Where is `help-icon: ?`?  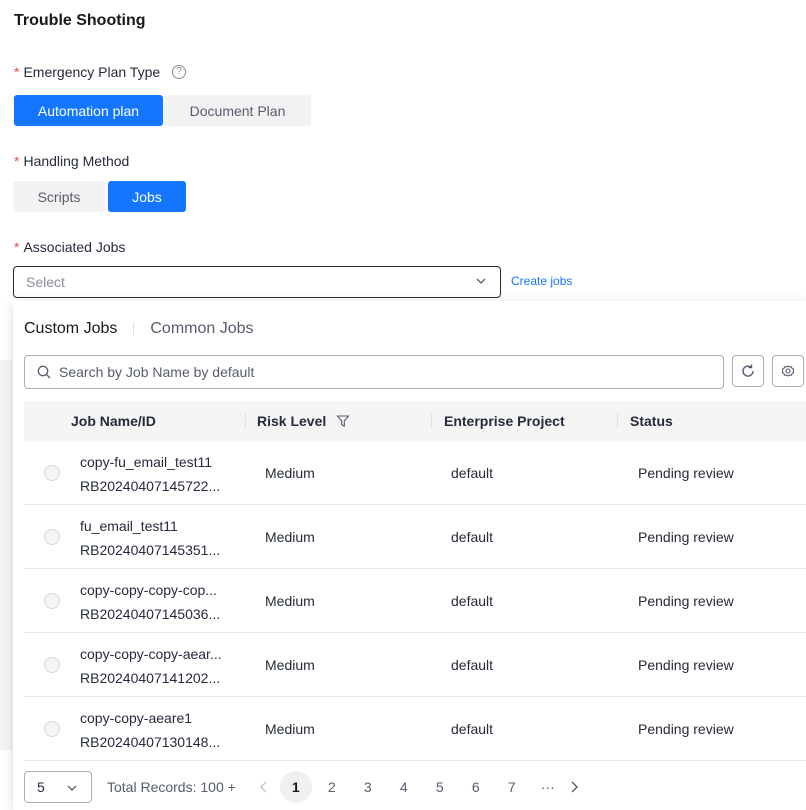 help-icon: ? is located at coordinates (179, 72).